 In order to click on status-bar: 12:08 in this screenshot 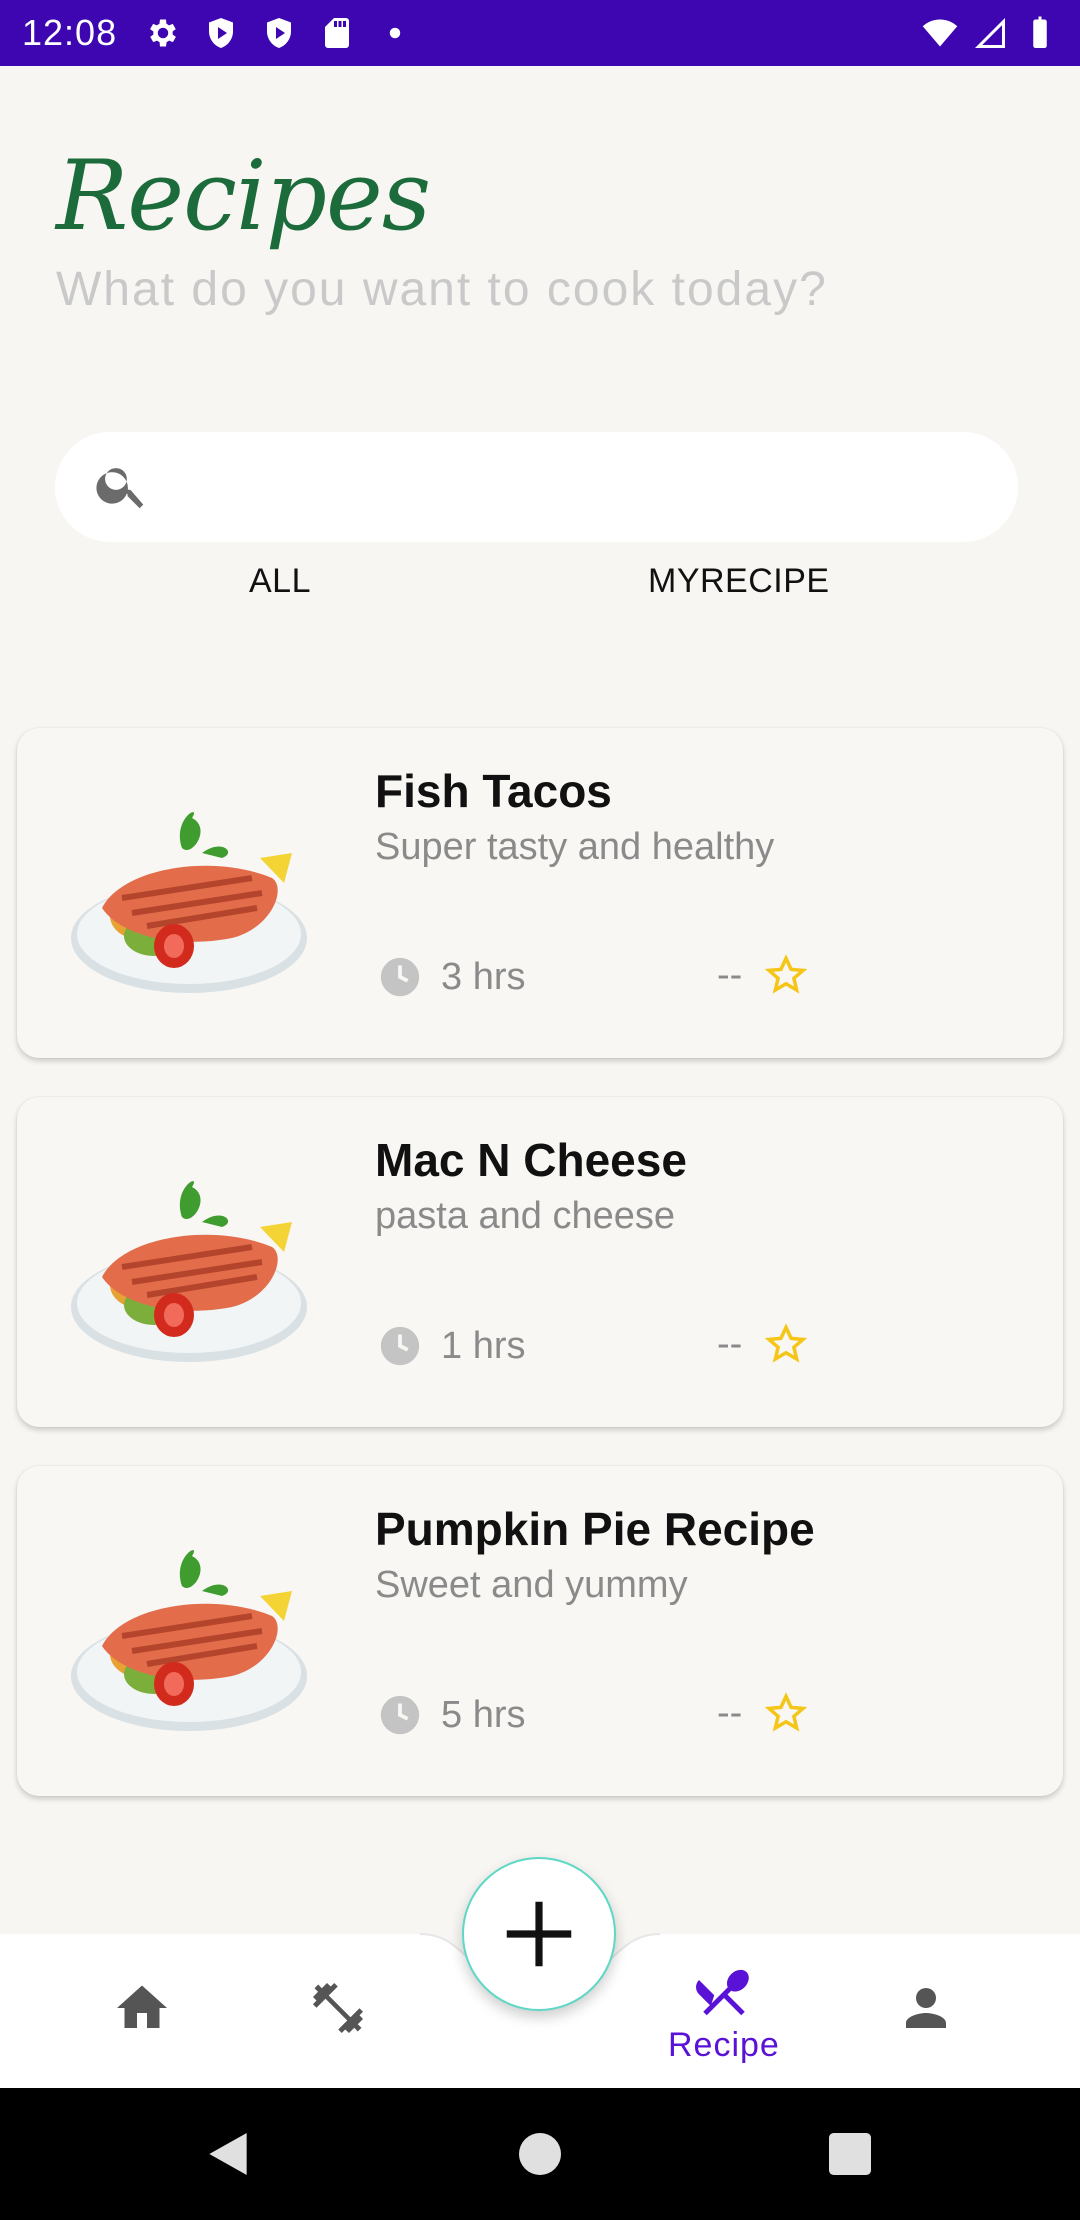, I will do `click(540, 33)`.